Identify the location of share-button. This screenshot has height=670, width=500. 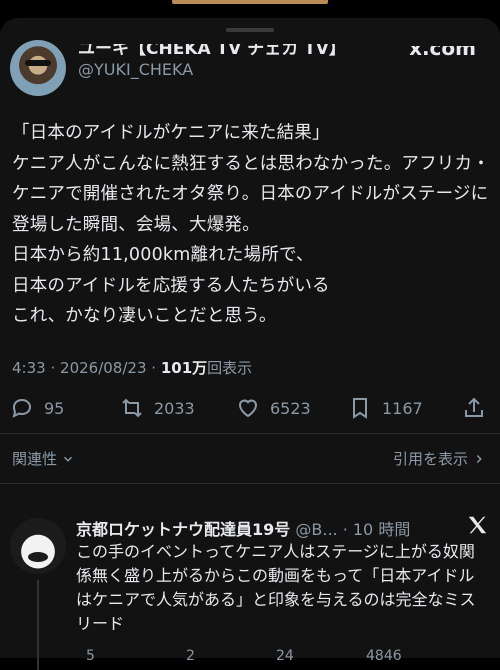
(474, 408).